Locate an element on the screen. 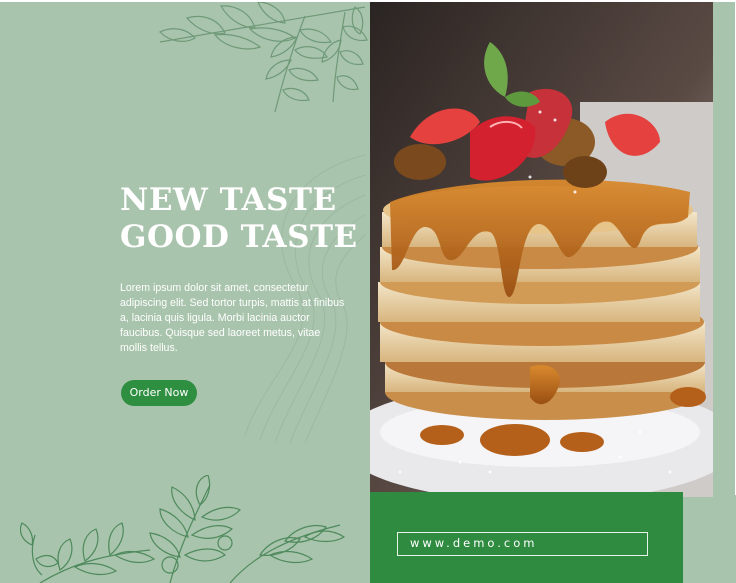  website-url: www.demo.com is located at coordinates (522, 544).